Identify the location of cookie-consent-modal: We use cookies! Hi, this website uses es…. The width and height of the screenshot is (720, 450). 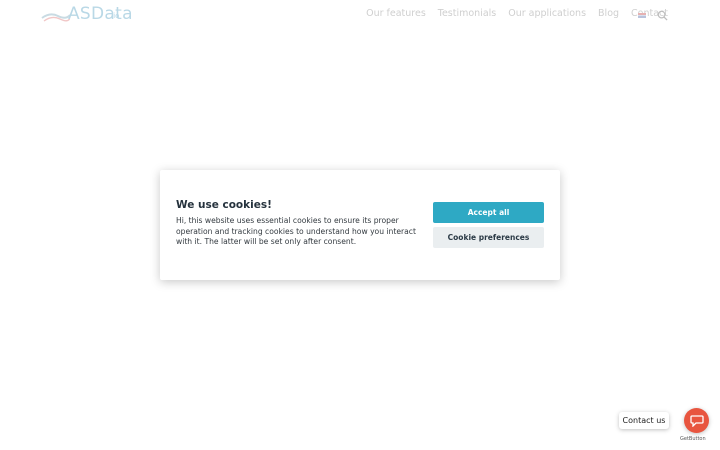
(360, 225).